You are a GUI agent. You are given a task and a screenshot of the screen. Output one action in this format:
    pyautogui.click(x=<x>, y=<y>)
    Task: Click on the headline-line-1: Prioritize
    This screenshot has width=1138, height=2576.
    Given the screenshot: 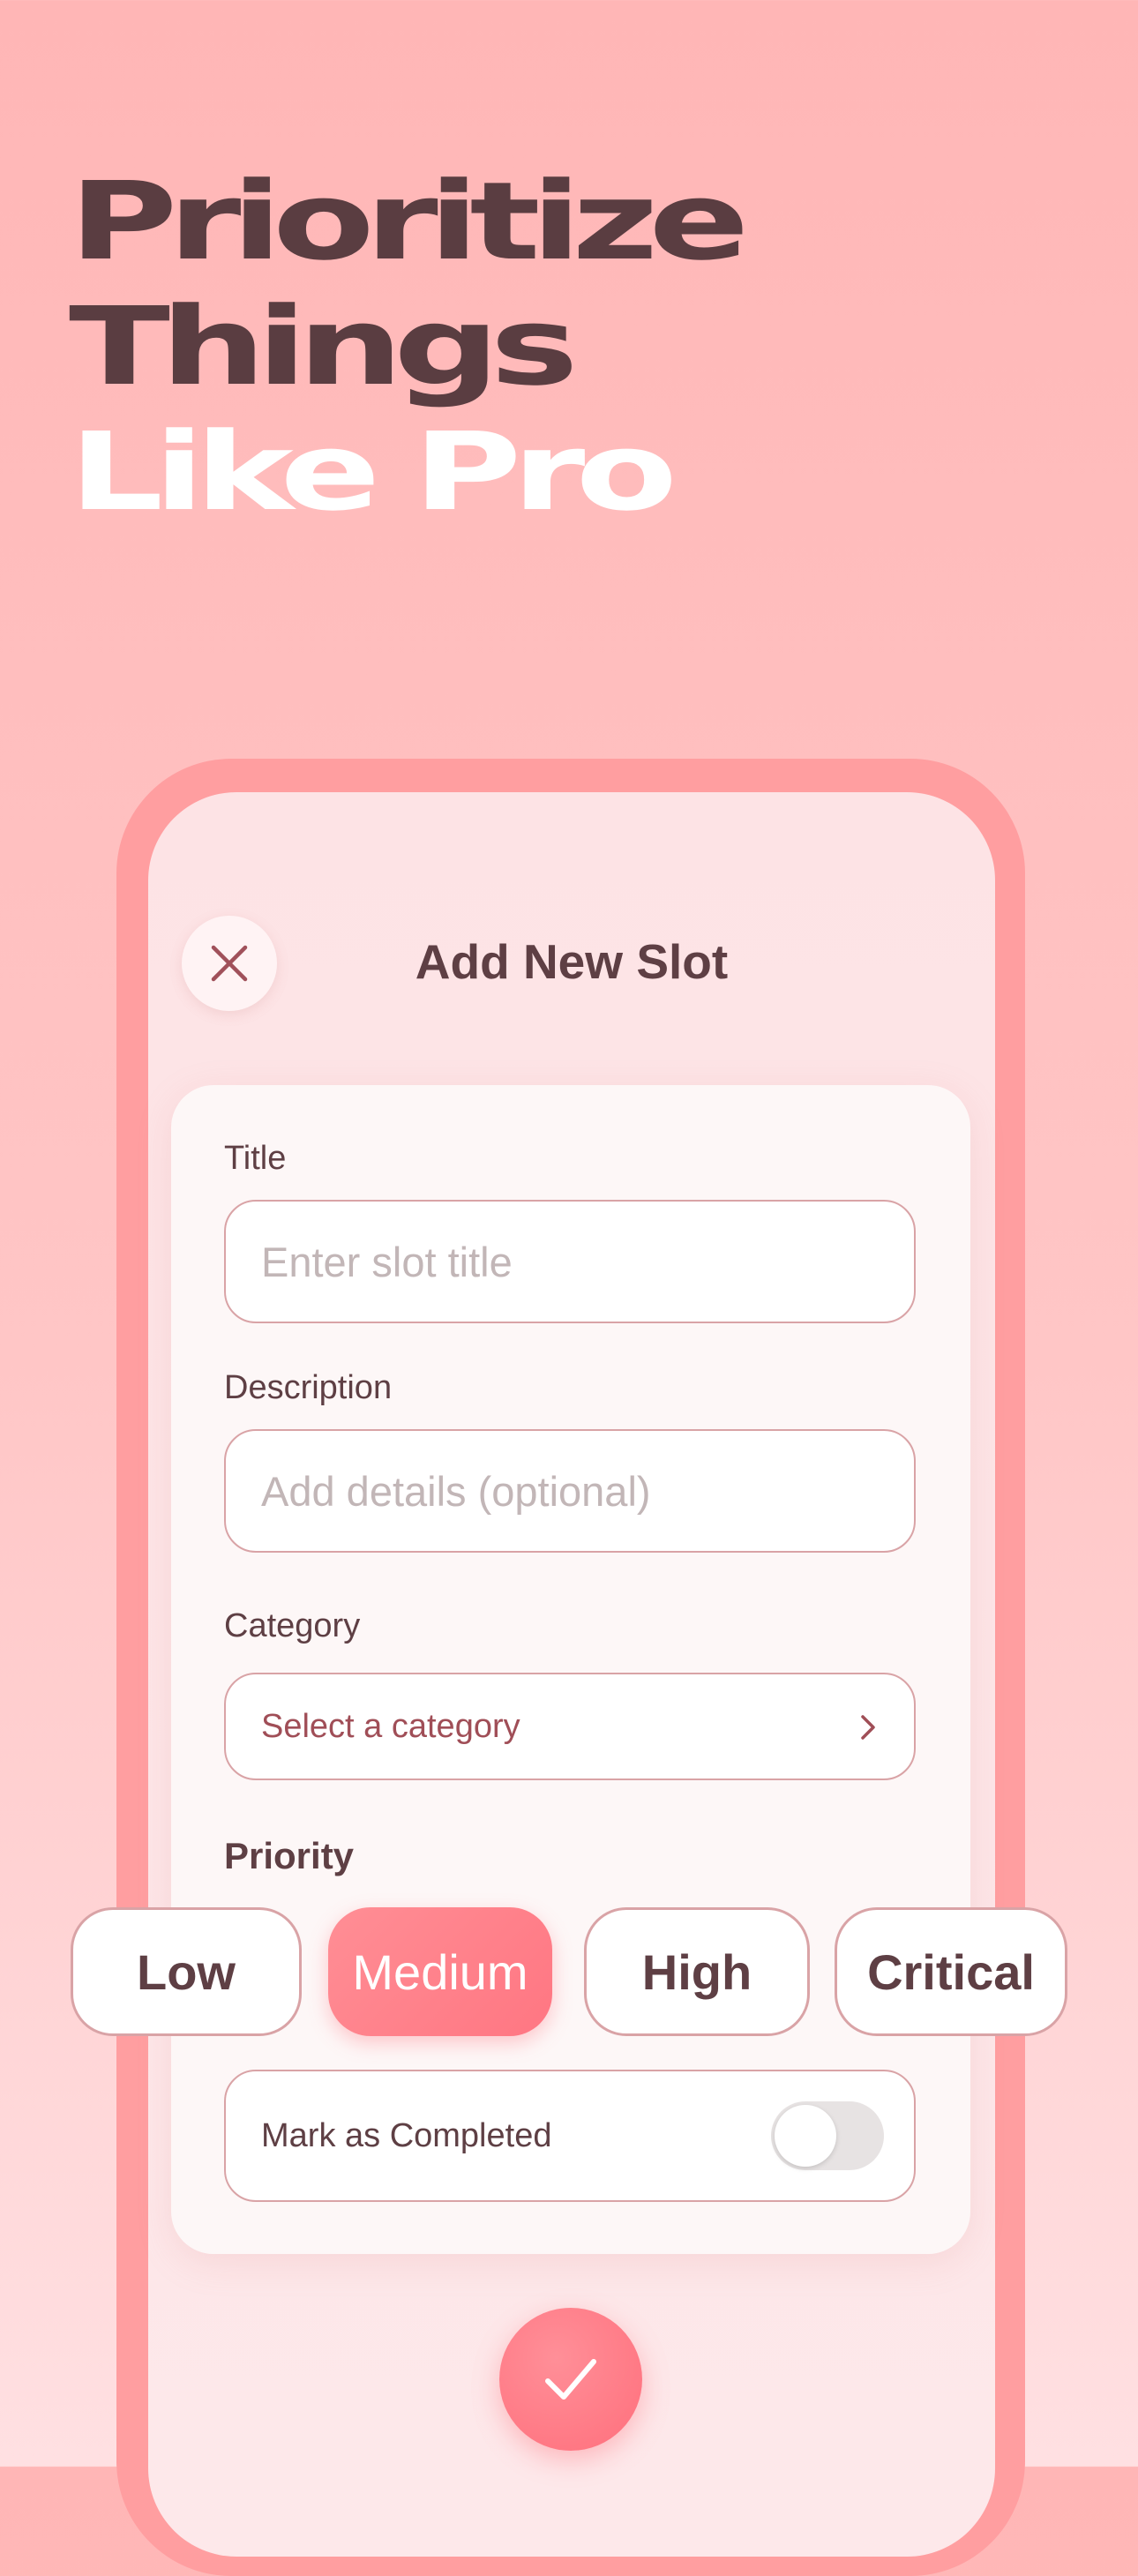 What is the action you would take?
    pyautogui.click(x=409, y=222)
    